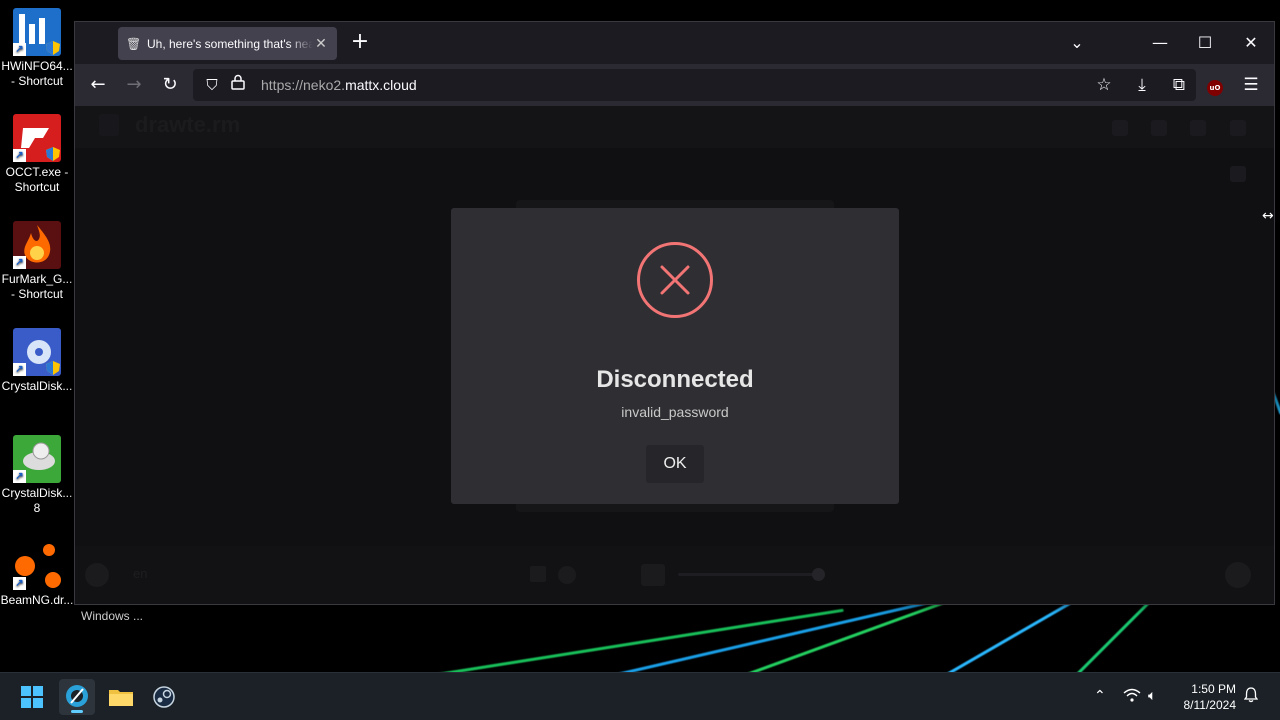 The height and width of the screenshot is (720, 1280). I want to click on desktop-icon-label: HWiNFO64... - Shortcut, so click(37, 73).